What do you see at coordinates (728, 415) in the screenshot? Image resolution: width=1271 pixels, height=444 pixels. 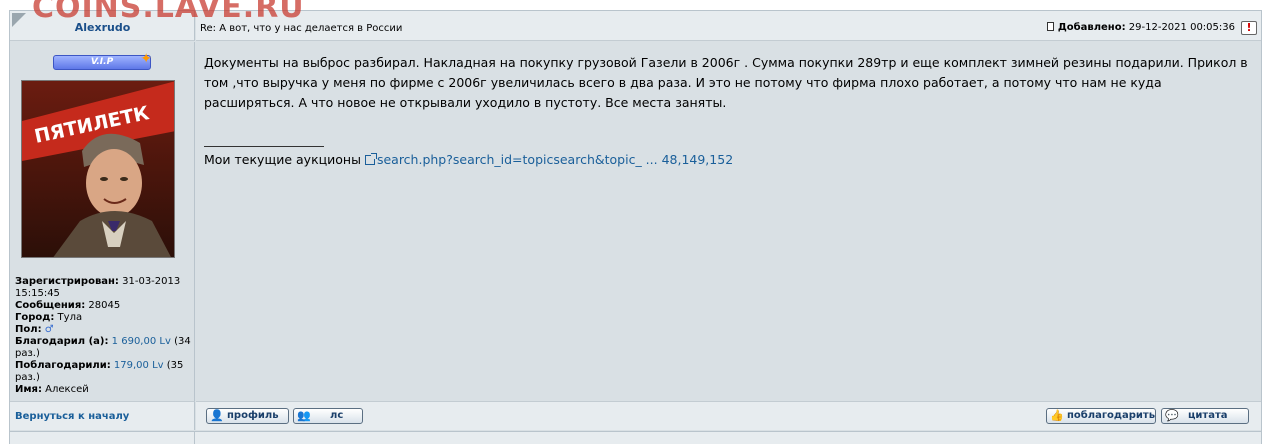 I see `post-footer-actions: 👤 профиль 👥 лс 👍 поблагодарить 💬 цитата` at bounding box center [728, 415].